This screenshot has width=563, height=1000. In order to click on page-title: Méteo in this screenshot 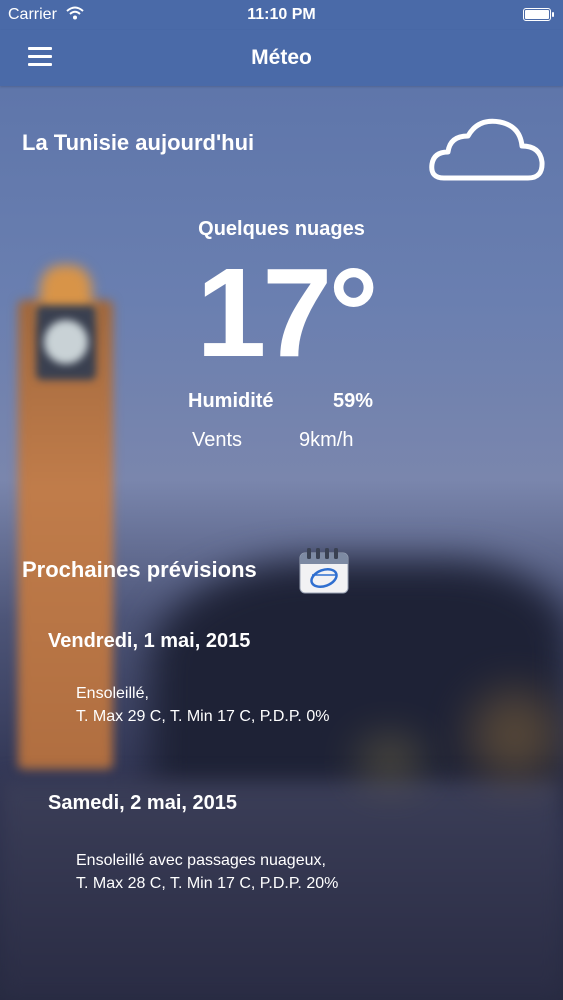, I will do `click(281, 57)`.